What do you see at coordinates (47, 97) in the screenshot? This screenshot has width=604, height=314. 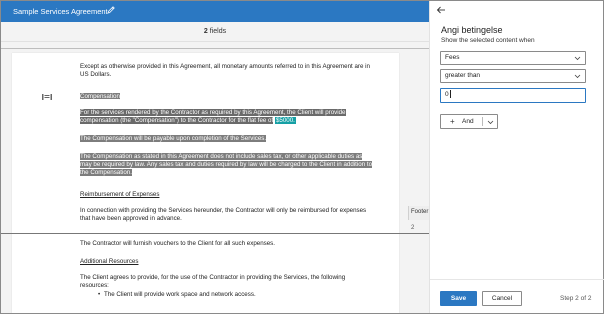 I see `drag-handle-icon` at bounding box center [47, 97].